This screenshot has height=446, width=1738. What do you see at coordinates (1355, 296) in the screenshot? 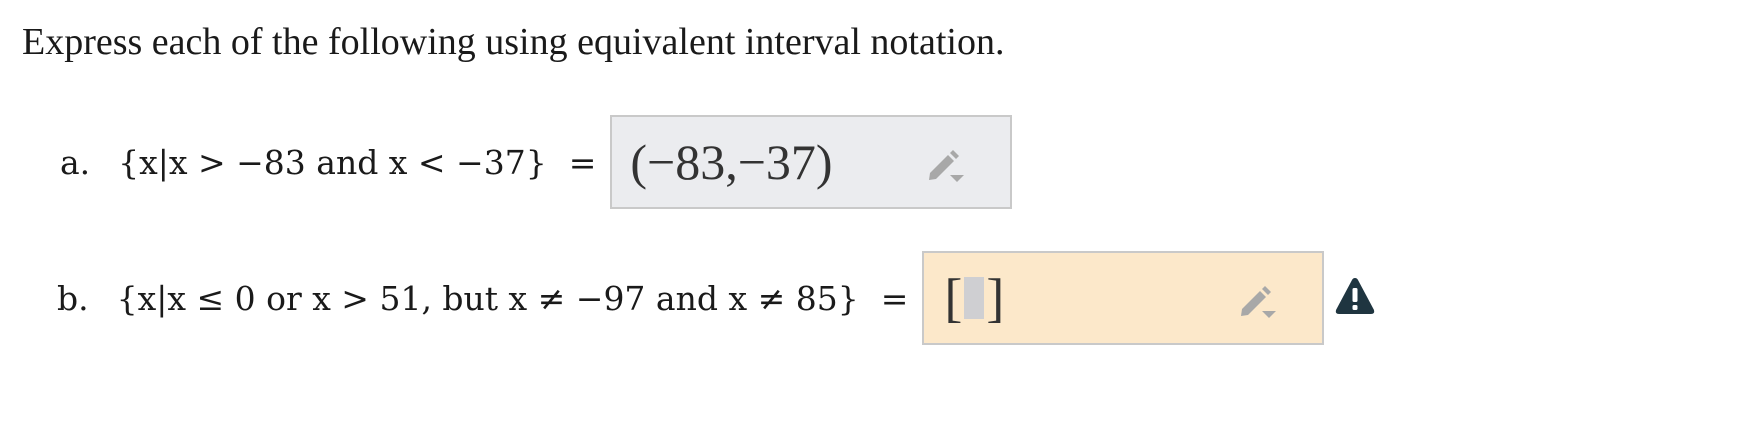
I see `warning-triangle-icon` at bounding box center [1355, 296].